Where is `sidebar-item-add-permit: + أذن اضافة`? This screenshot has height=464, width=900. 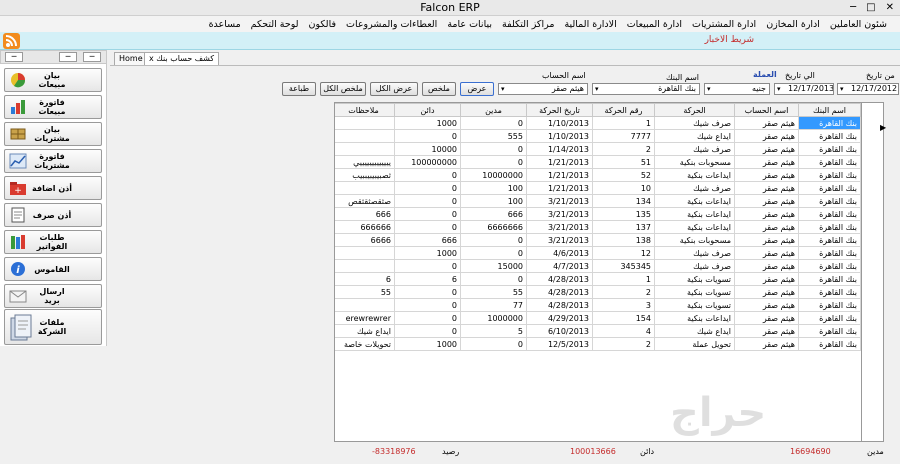 sidebar-item-add-permit: + أذن اضافة is located at coordinates (53, 188).